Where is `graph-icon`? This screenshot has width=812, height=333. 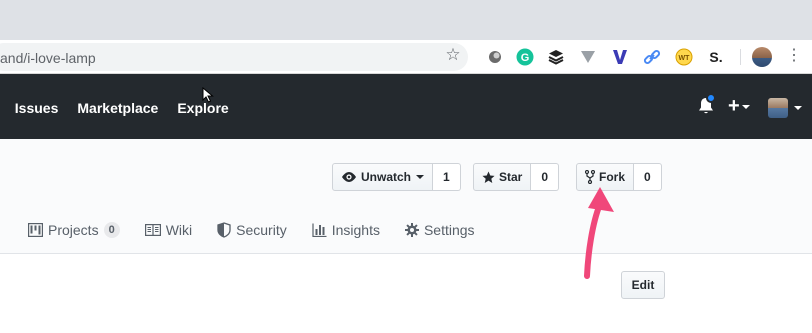
graph-icon is located at coordinates (319, 230).